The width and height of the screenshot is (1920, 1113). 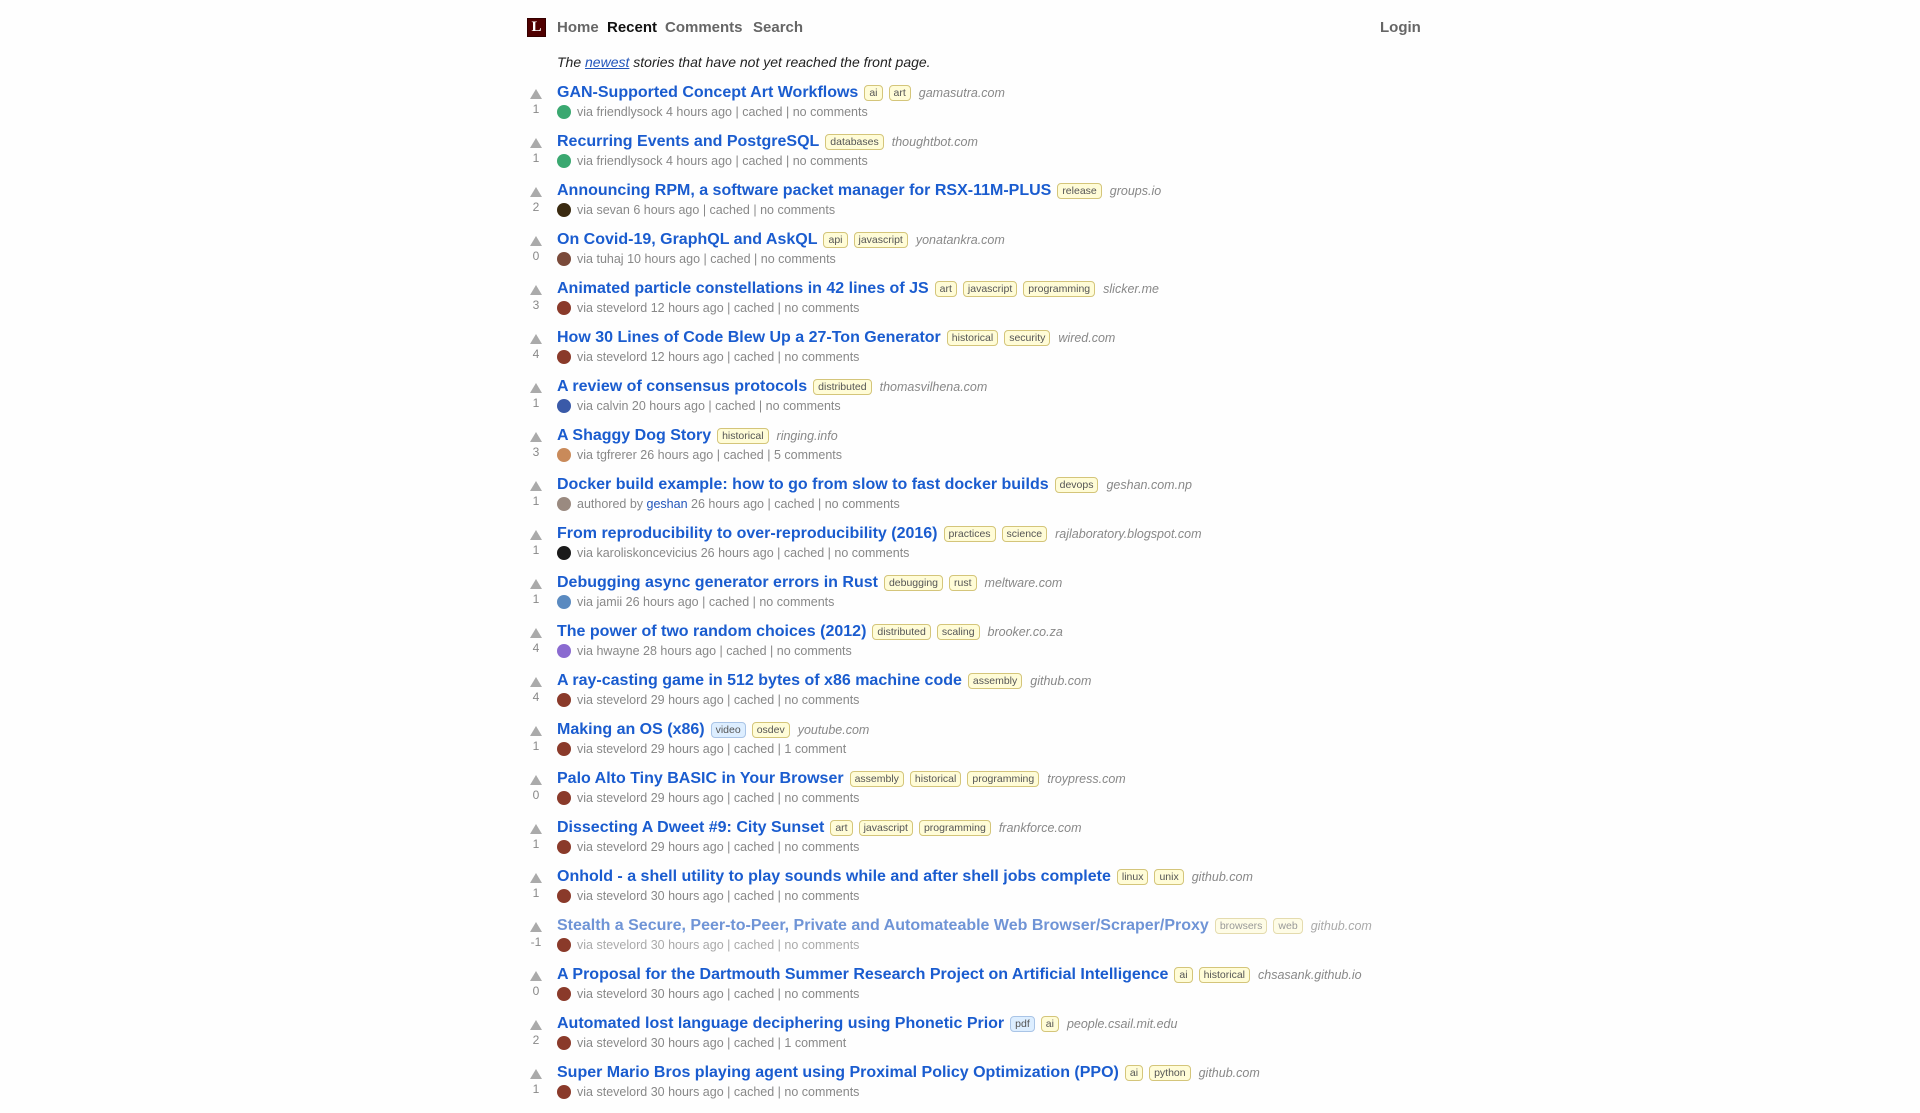 What do you see at coordinates (1148, 485) in the screenshot?
I see `story-domain: geshan.com.np` at bounding box center [1148, 485].